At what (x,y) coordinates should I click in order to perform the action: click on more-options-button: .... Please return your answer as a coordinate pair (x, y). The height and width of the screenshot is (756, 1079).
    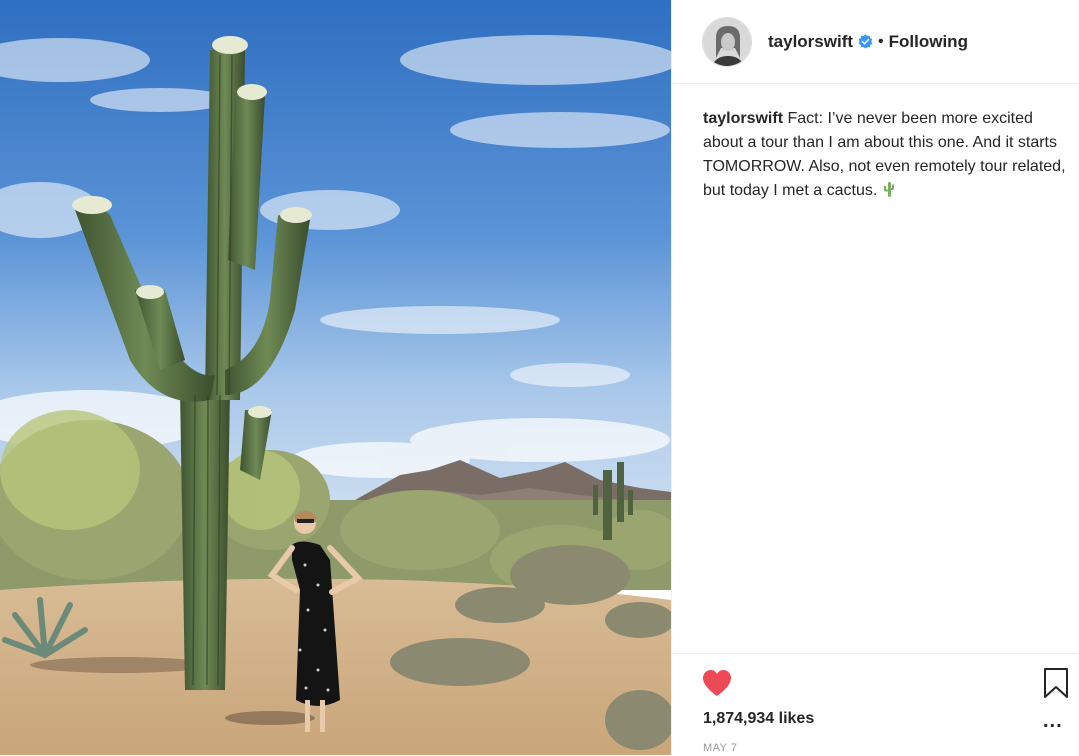
    Looking at the image, I should click on (1053, 721).